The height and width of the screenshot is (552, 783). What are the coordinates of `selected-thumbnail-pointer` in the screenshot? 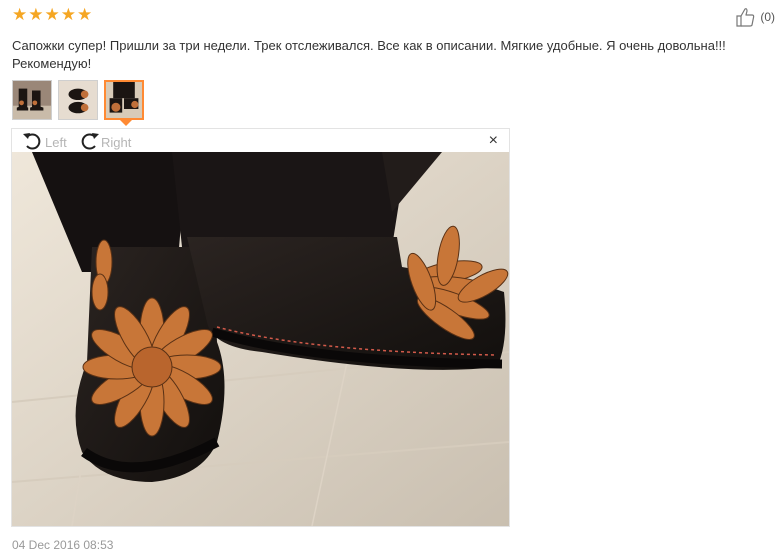 It's located at (126, 123).